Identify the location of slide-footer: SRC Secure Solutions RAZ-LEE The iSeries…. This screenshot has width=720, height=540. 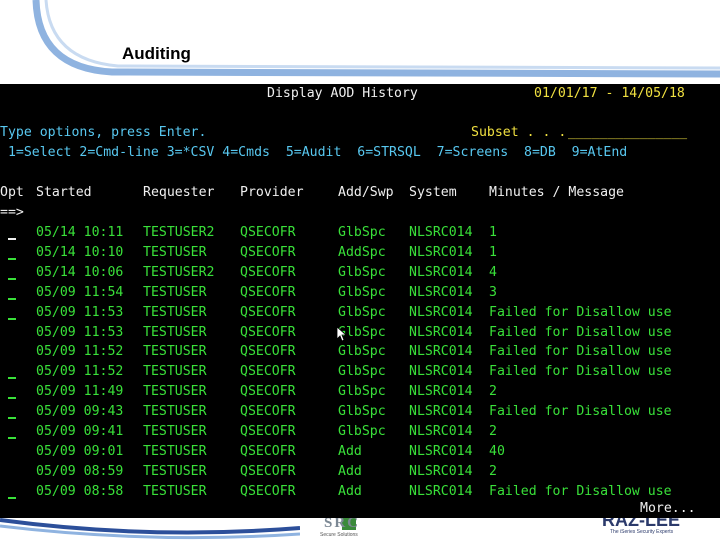
(360, 529).